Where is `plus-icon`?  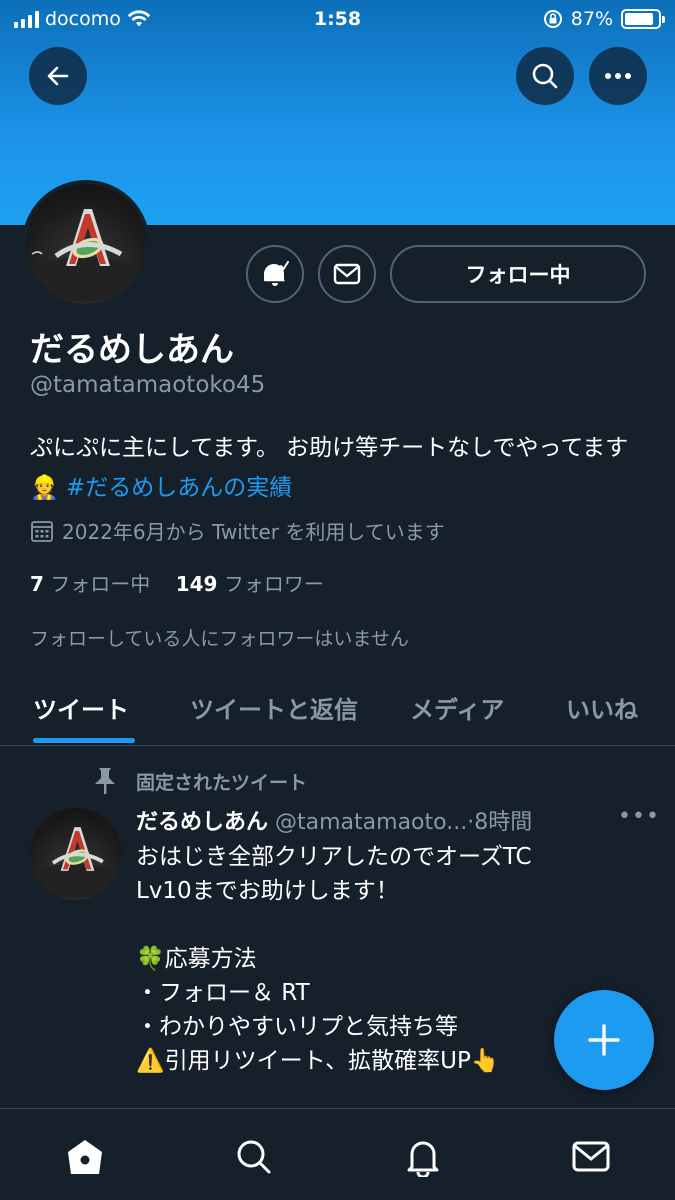 plus-icon is located at coordinates (604, 1040).